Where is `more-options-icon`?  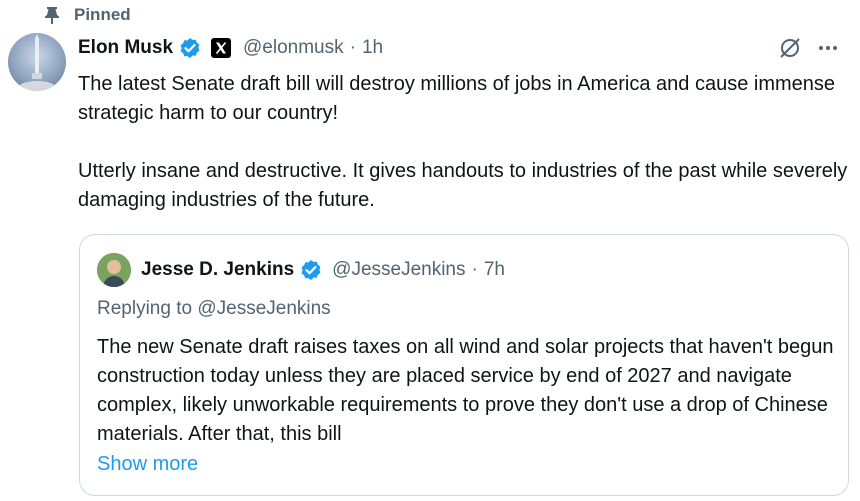 more-options-icon is located at coordinates (828, 48).